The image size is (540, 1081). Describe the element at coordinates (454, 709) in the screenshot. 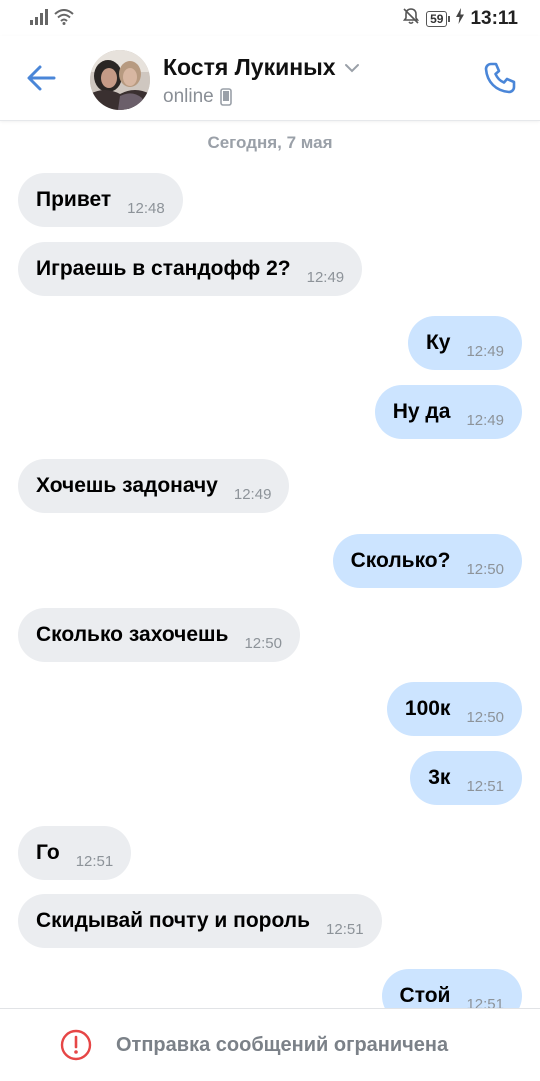

I see `outgoing-message: 100к 12:50` at that location.